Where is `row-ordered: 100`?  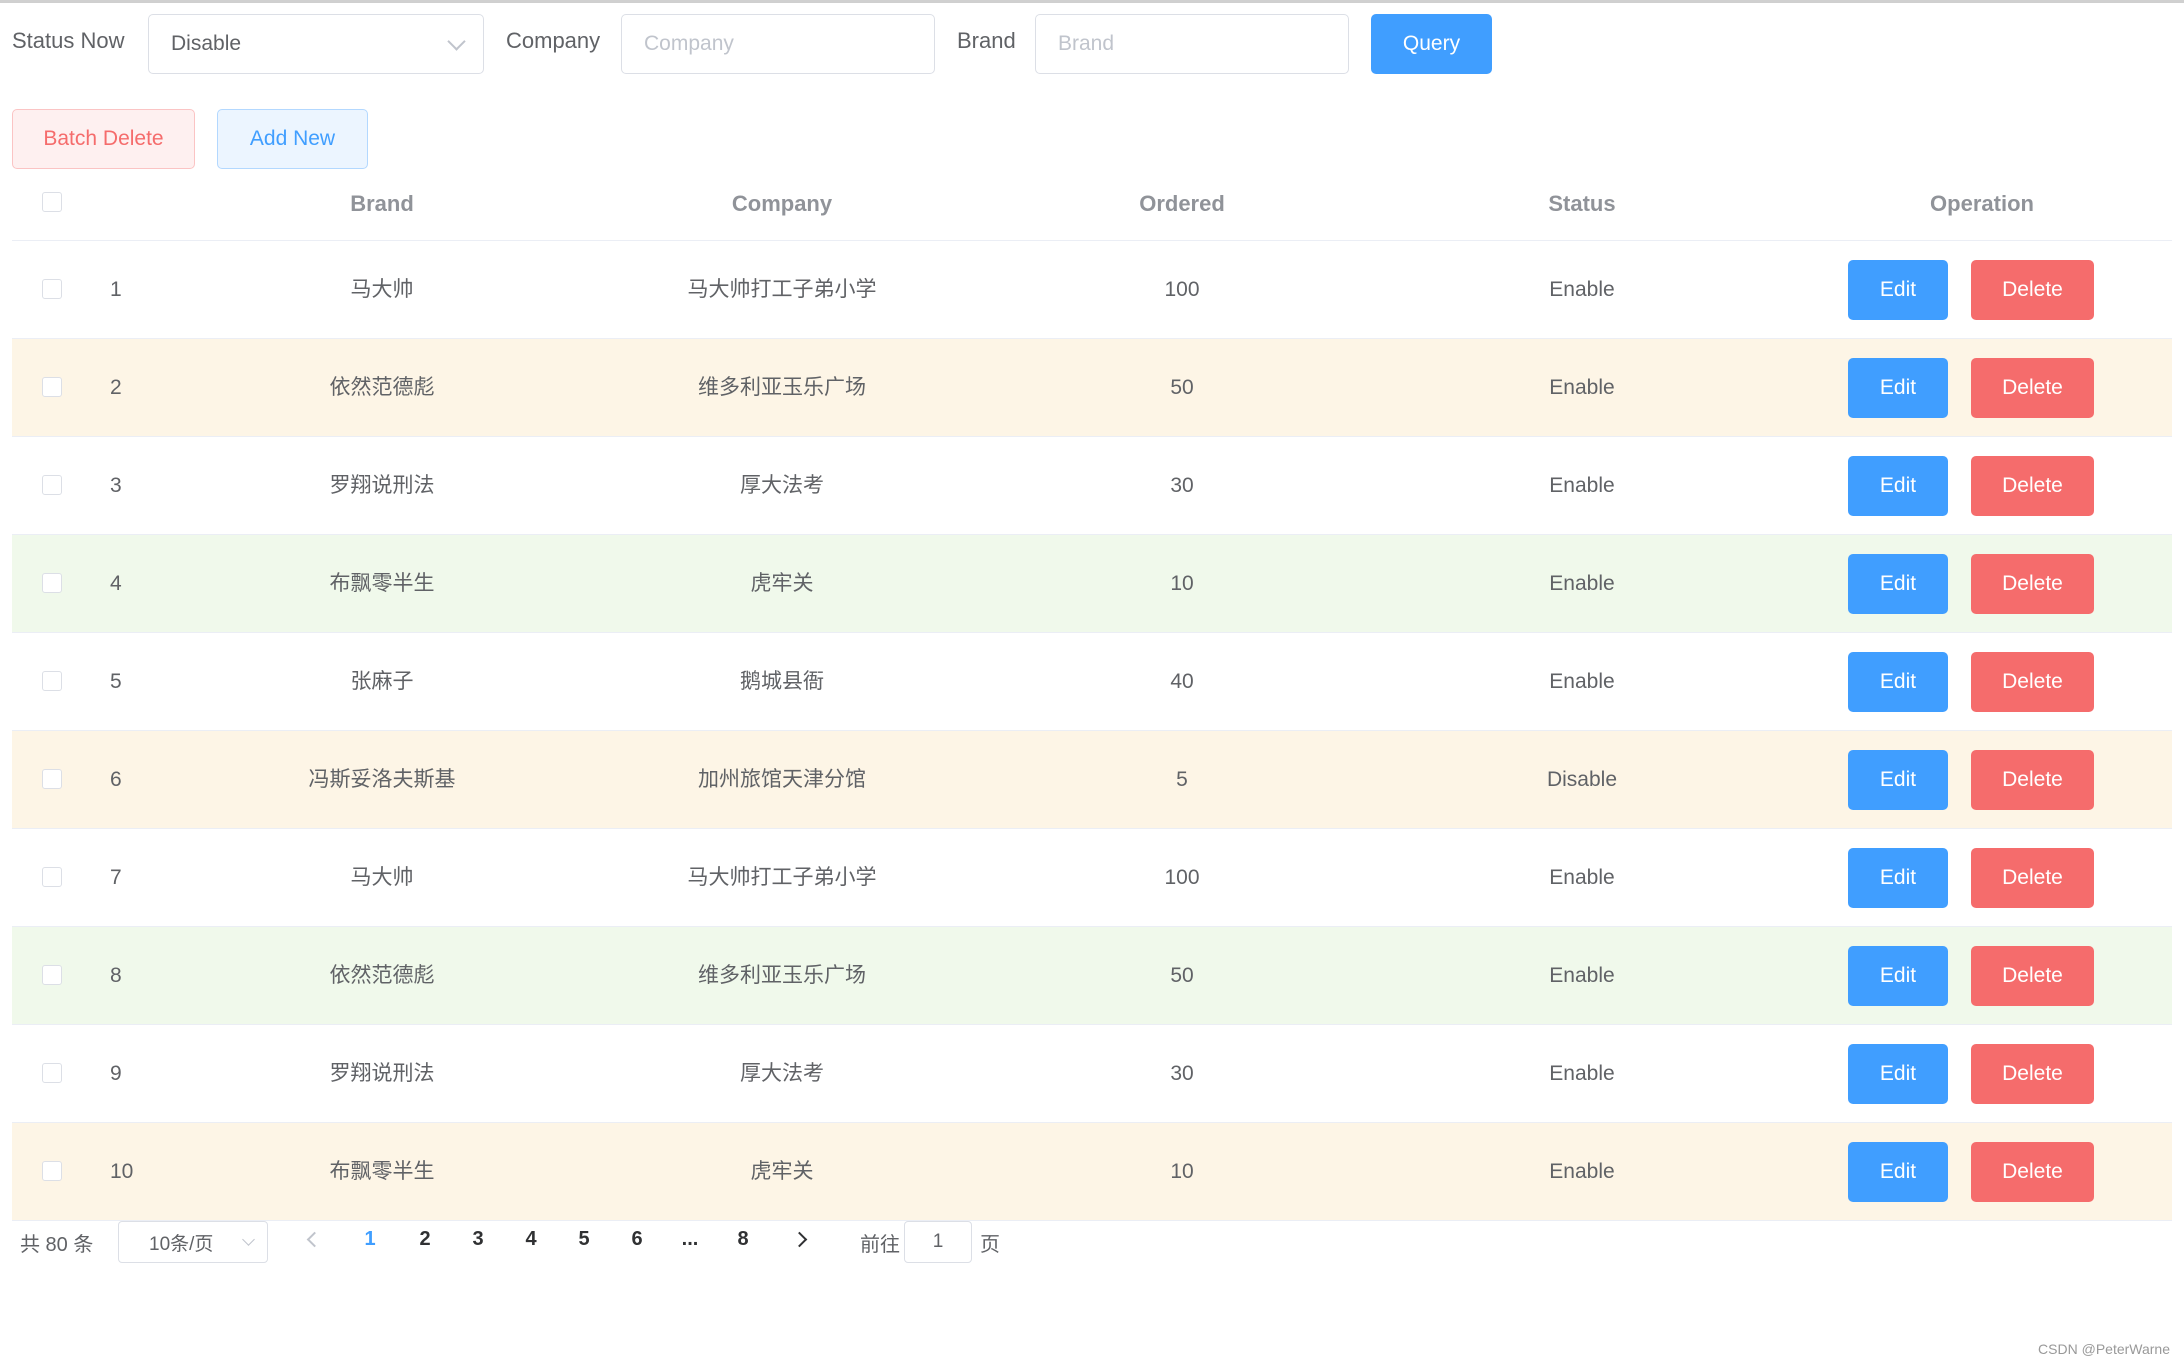
row-ordered: 100 is located at coordinates (1182, 289).